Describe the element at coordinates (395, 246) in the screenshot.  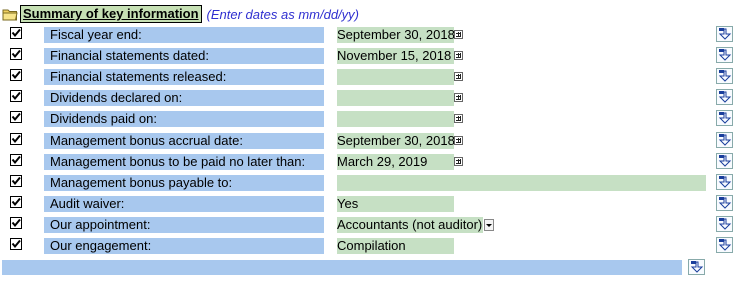
I see `field-value: Compilation` at that location.